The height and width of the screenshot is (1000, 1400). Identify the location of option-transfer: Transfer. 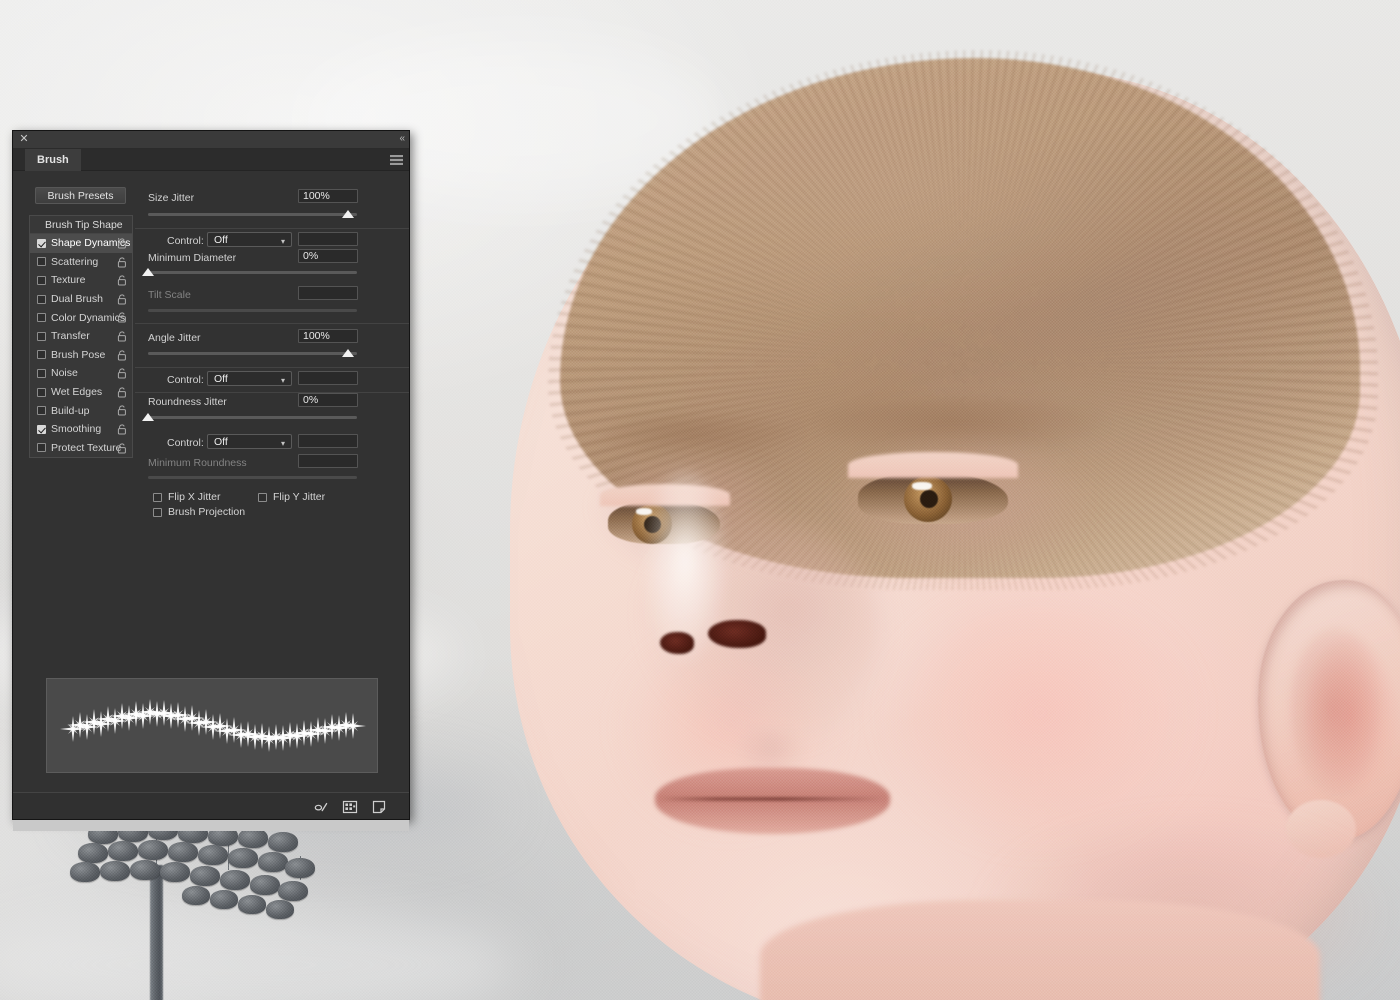
(81, 336).